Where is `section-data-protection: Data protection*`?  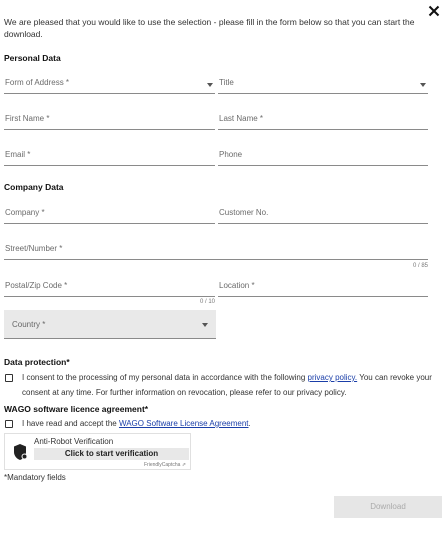 section-data-protection: Data protection* is located at coordinates (37, 362).